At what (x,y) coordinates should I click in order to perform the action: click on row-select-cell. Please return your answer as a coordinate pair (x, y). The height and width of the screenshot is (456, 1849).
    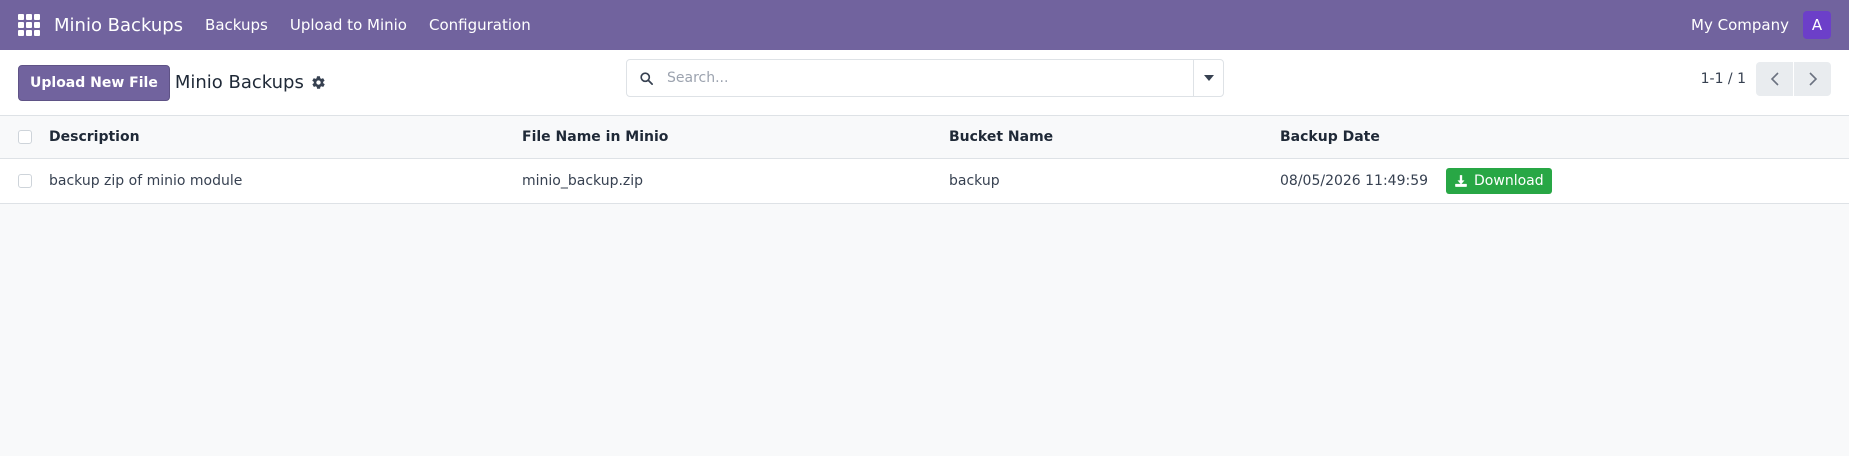
    Looking at the image, I should click on (24, 181).